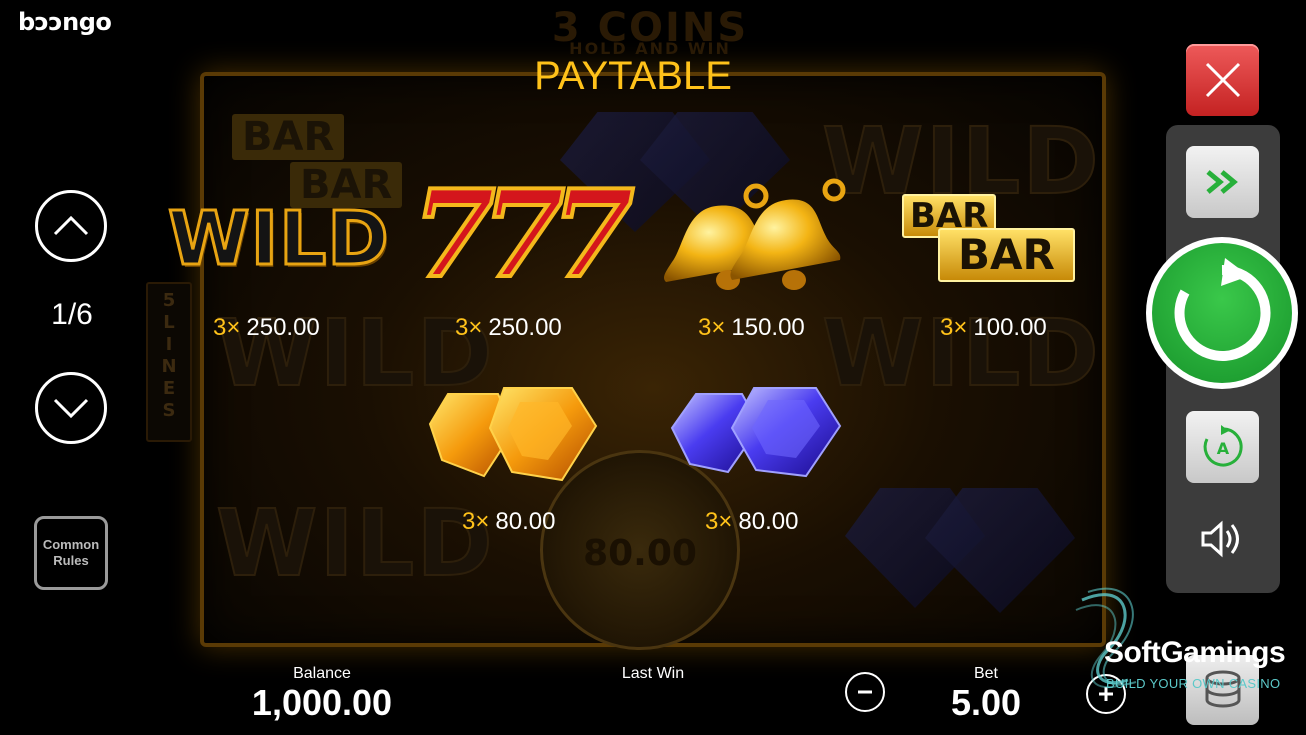  What do you see at coordinates (322, 702) in the screenshot?
I see `balance-value: 1,000.00` at bounding box center [322, 702].